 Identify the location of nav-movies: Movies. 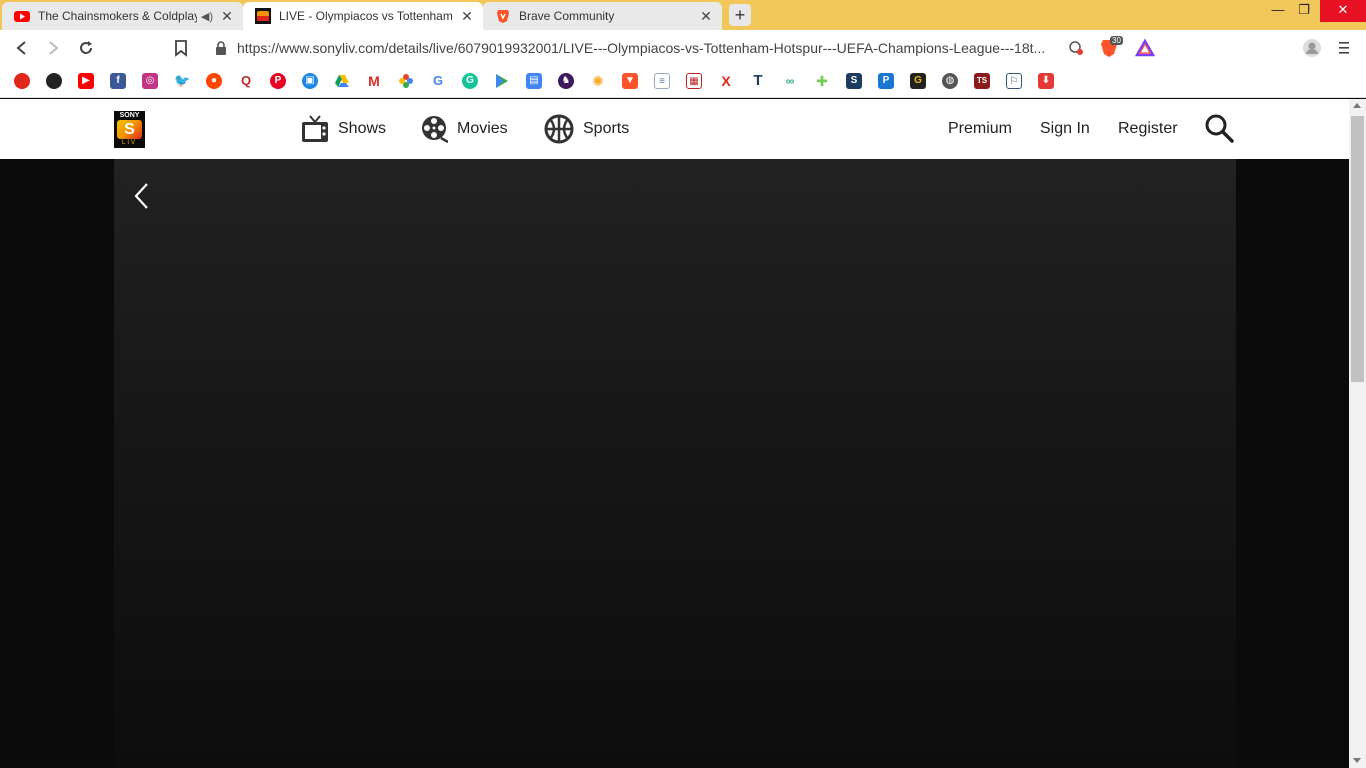
(464, 129).